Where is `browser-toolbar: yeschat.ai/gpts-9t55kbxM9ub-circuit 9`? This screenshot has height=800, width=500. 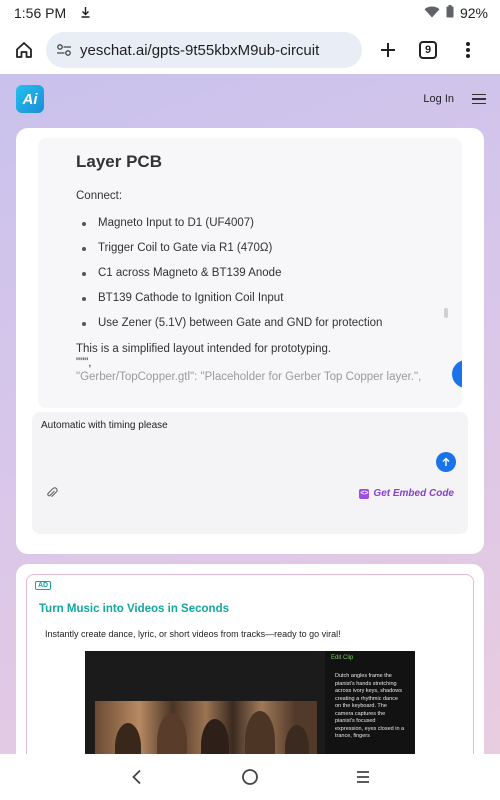 browser-toolbar: yeschat.ai/gpts-9t55kbxM9ub-circuit 9 is located at coordinates (250, 50).